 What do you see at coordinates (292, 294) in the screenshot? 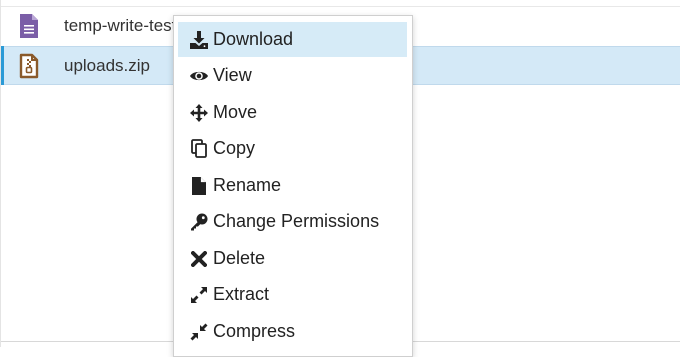
I see `menu-item-extract: Extract` at bounding box center [292, 294].